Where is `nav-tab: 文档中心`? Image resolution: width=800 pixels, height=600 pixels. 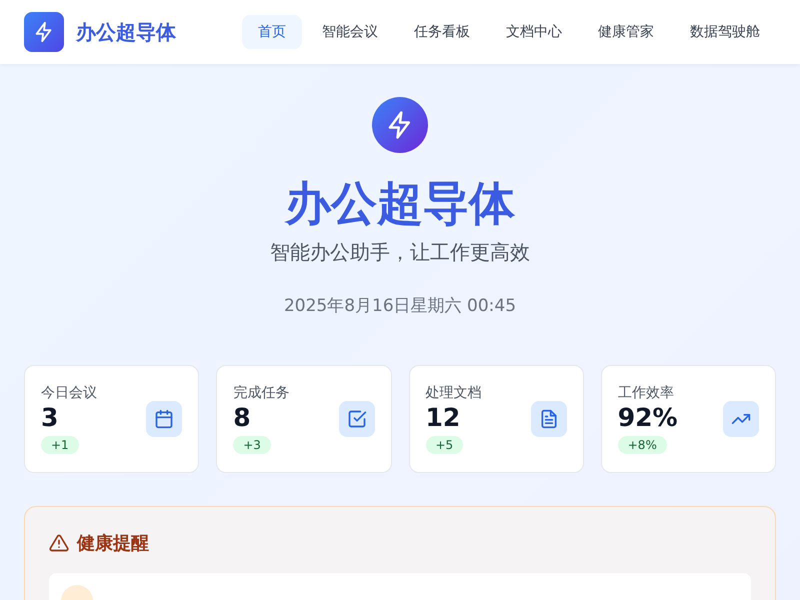
nav-tab: 文档中心 is located at coordinates (534, 32).